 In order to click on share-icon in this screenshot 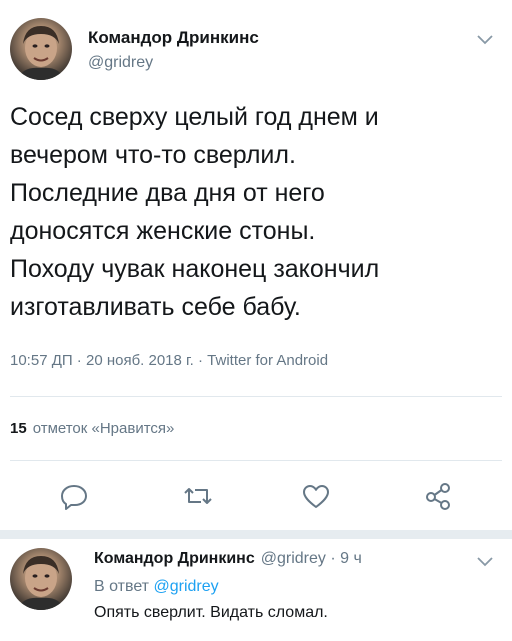, I will do `click(438, 496)`.